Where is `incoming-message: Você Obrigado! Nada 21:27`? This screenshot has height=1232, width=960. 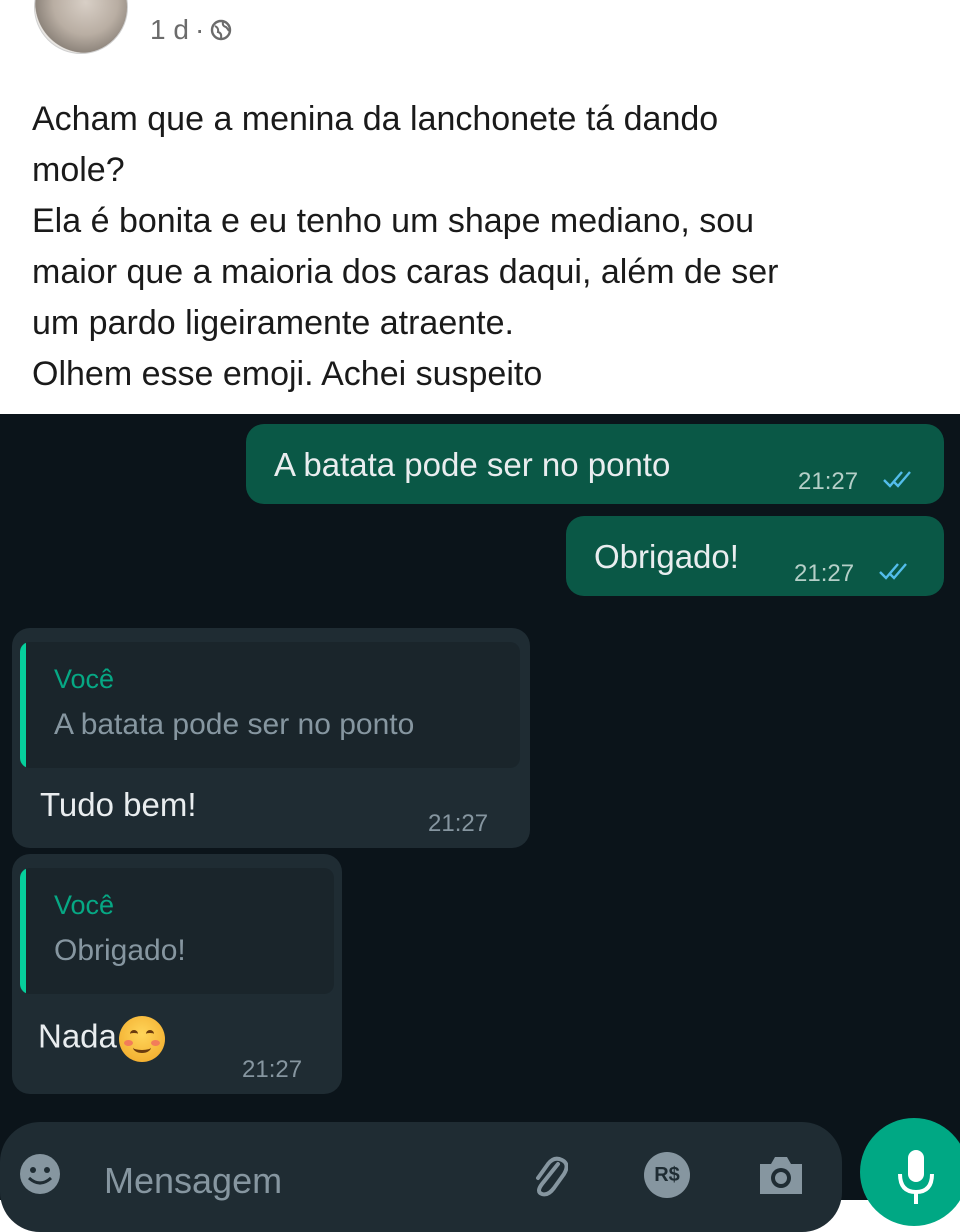 incoming-message: Você Obrigado! Nada 21:27 is located at coordinates (177, 974).